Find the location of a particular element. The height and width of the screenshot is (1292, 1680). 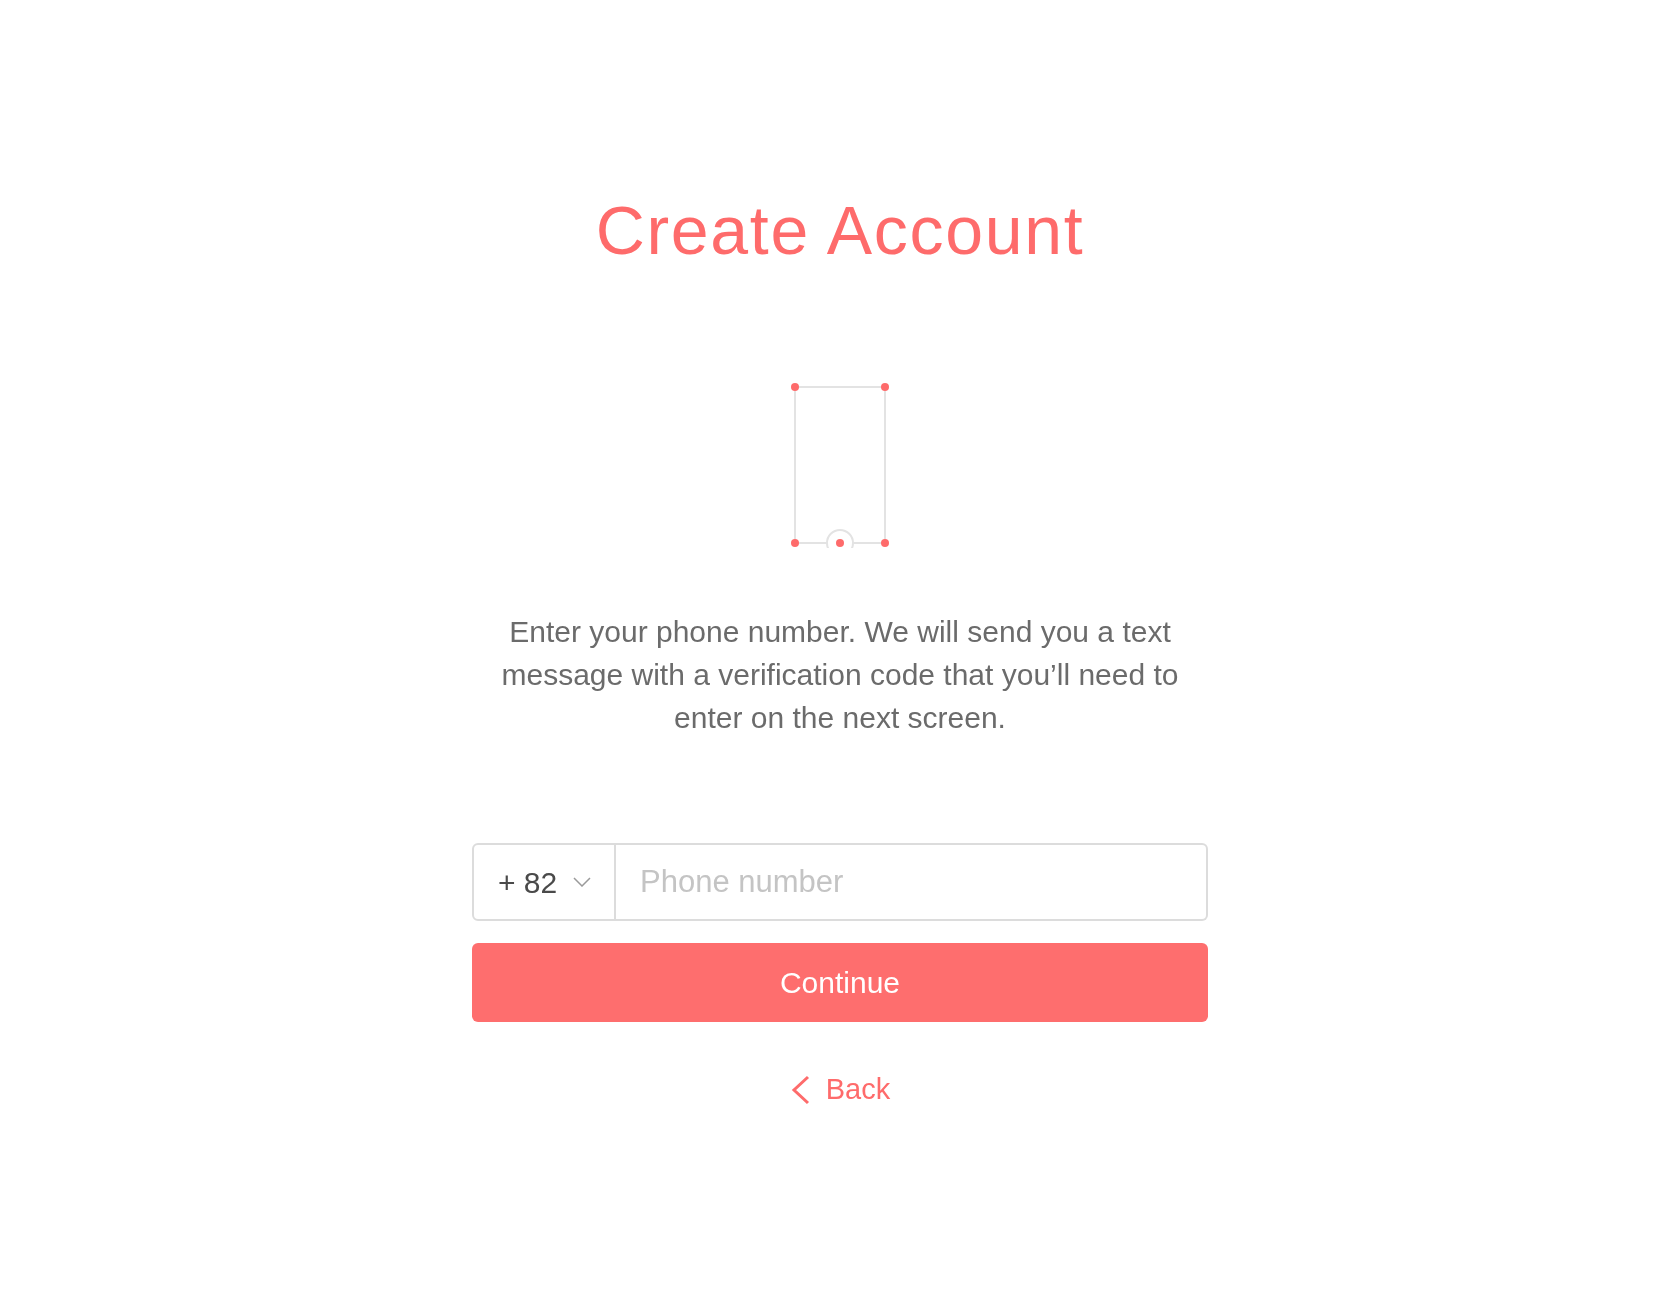

phone-number-field: Phone number is located at coordinates (912, 882).